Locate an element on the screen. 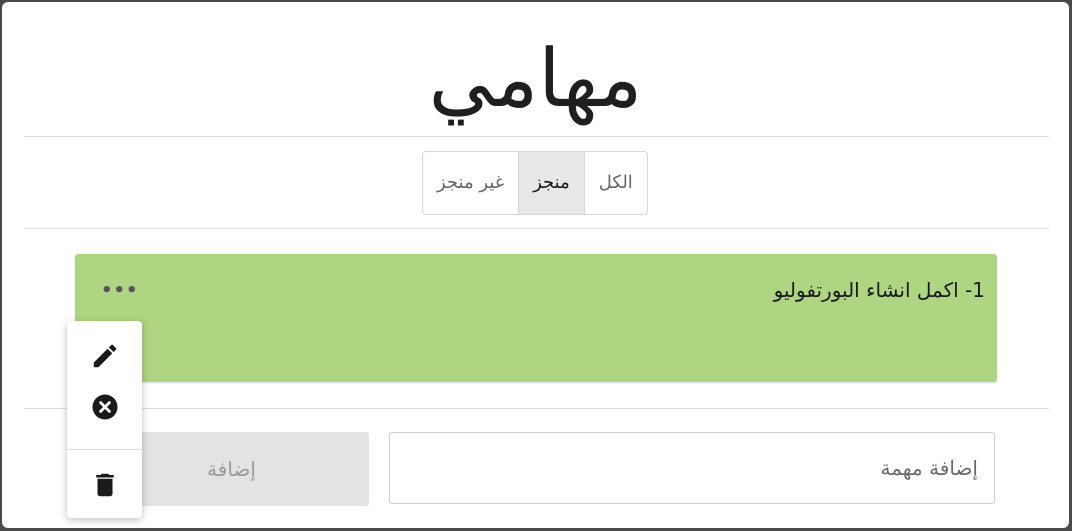  delete-button is located at coordinates (105, 485).